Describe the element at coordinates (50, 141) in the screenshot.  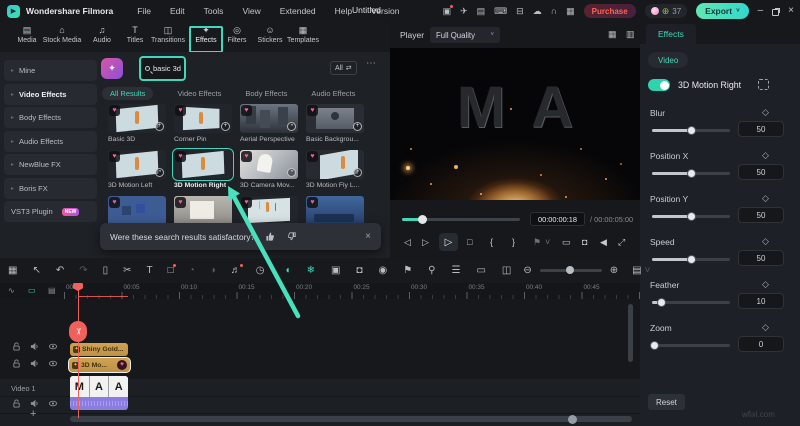
I see `sidebar-item-audio-effects: ▸ Audio Effects` at that location.